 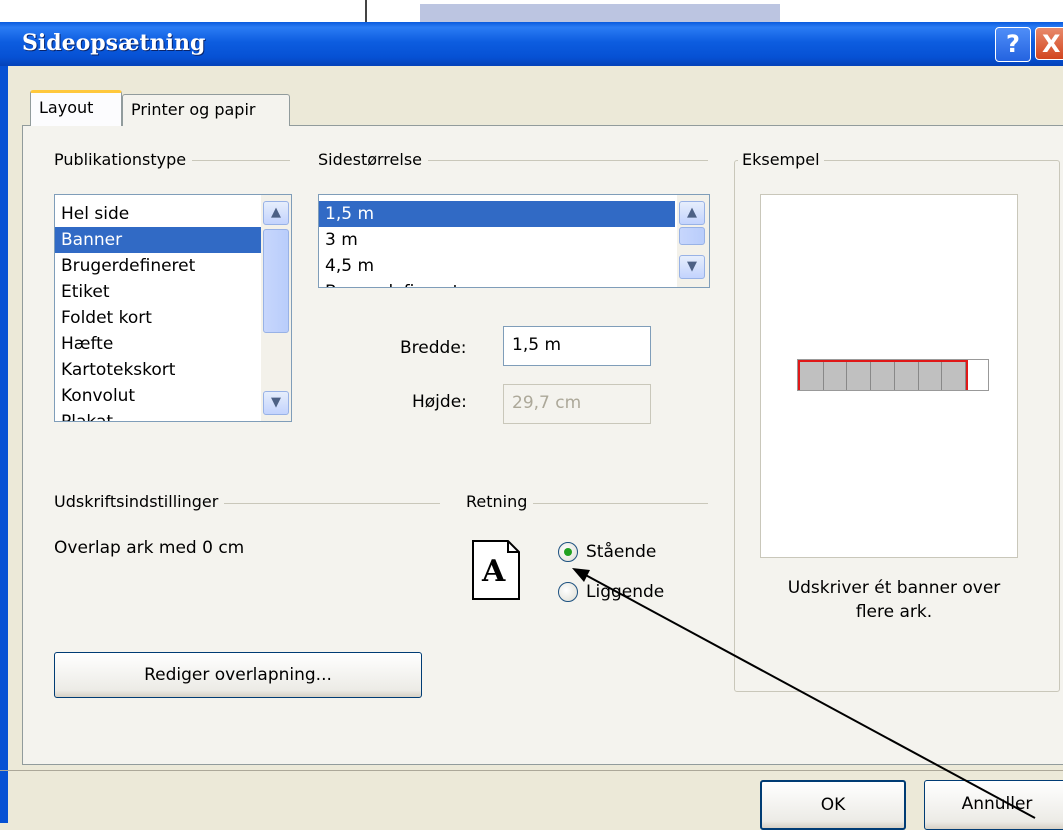 I want to click on height-label: Højde:, so click(x=439, y=402).